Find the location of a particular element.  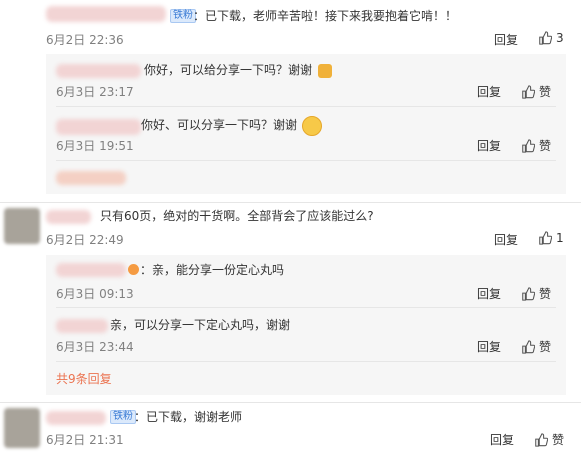

fan-badge: 铁粉 is located at coordinates (123, 417).